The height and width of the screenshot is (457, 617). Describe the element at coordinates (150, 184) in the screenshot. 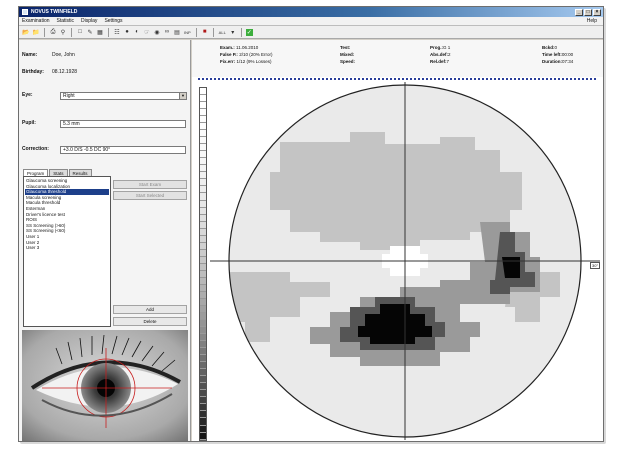

I see `start-exam-button: Start Exam` at that location.